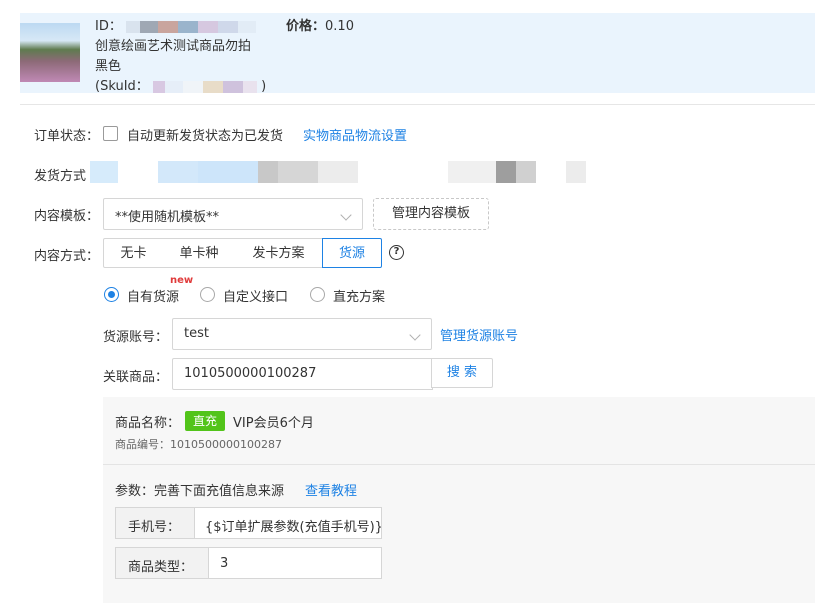 Image resolution: width=815 pixels, height=603 pixels. What do you see at coordinates (219, 491) in the screenshot?
I see `params-hint: 完善下面充值信息来源` at bounding box center [219, 491].